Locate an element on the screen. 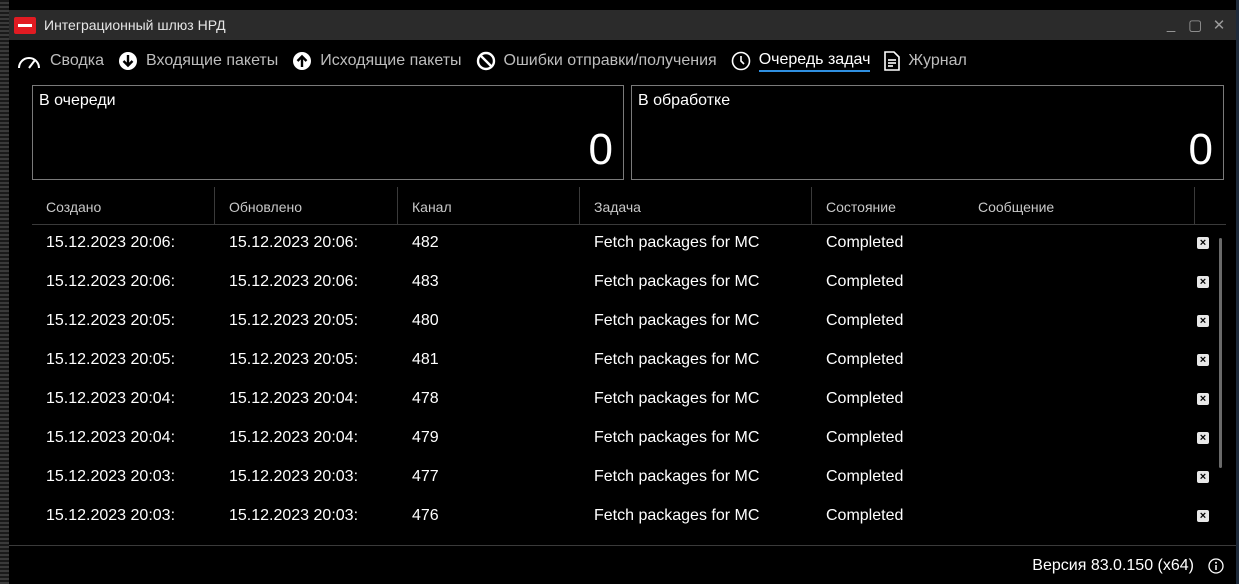  tab-outgoing-label: Исходящие пакеты is located at coordinates (391, 60).